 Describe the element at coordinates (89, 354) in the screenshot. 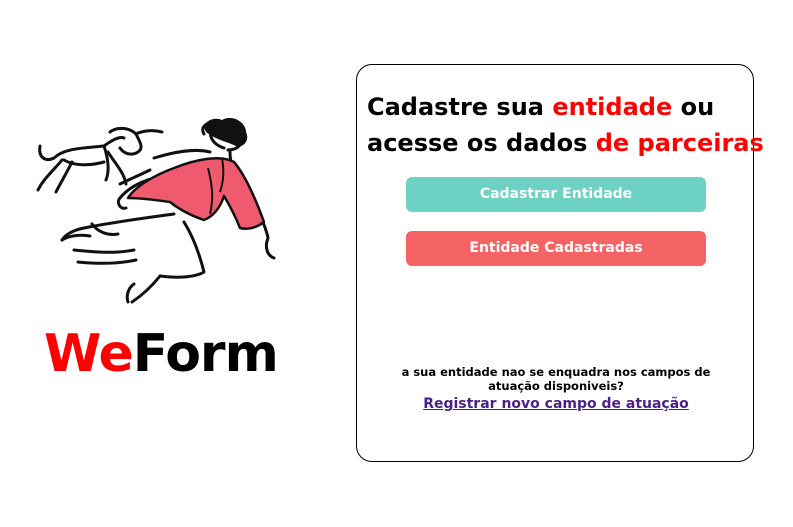

I see `logo-we: We` at that location.